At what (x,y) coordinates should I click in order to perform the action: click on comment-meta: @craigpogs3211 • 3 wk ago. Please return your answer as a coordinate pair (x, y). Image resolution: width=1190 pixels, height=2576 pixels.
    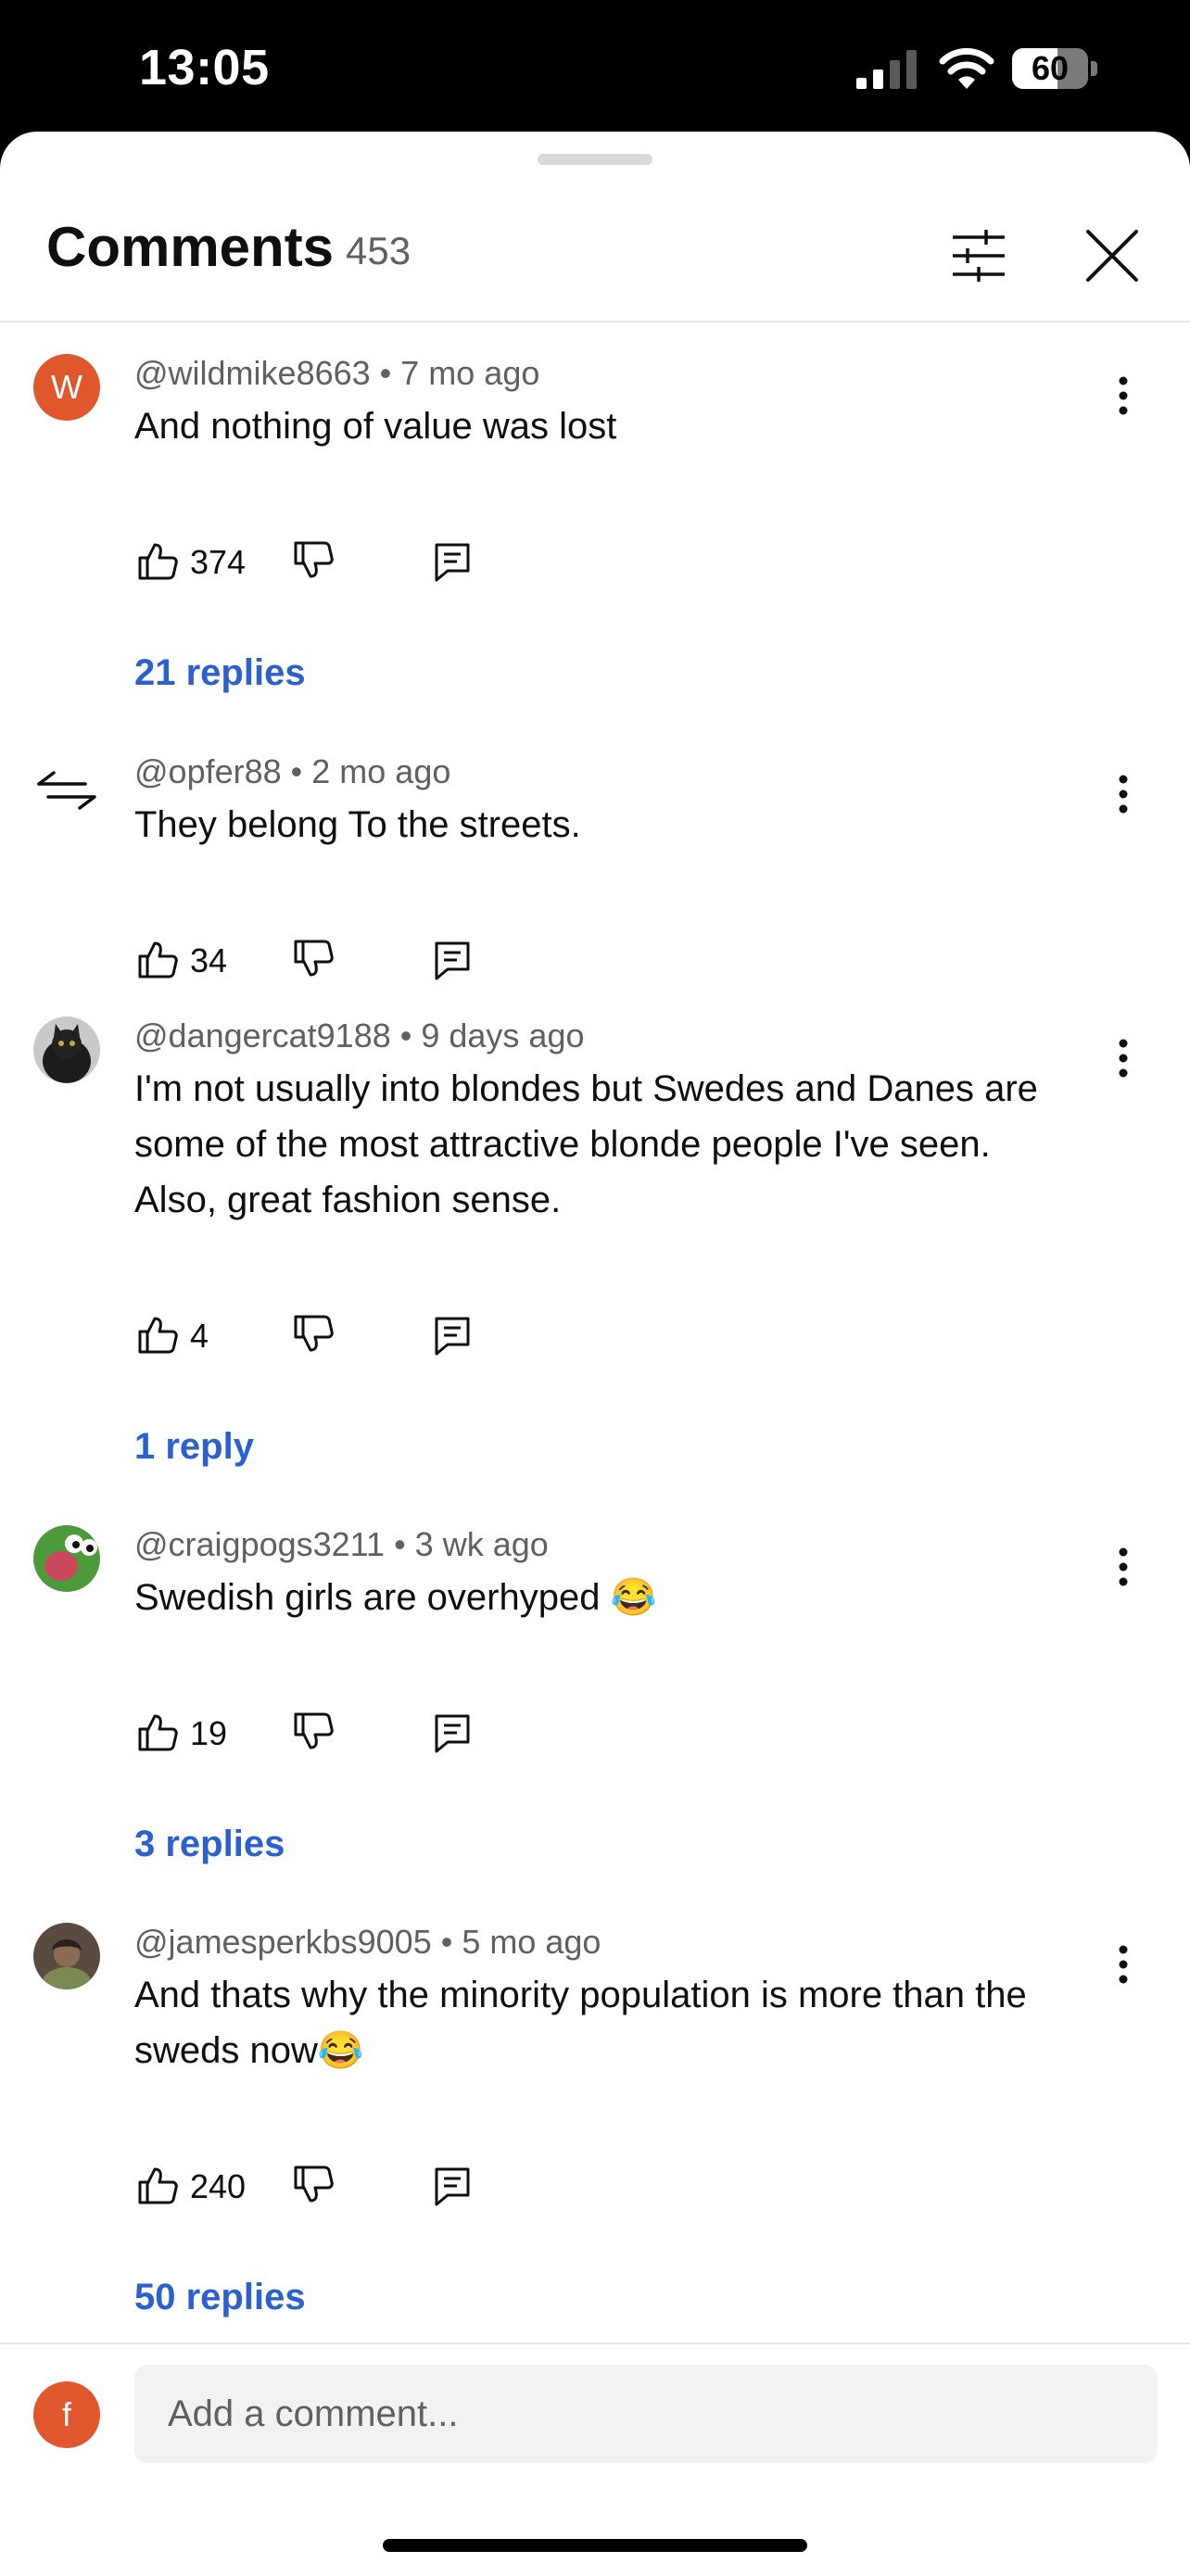
    Looking at the image, I should click on (341, 1544).